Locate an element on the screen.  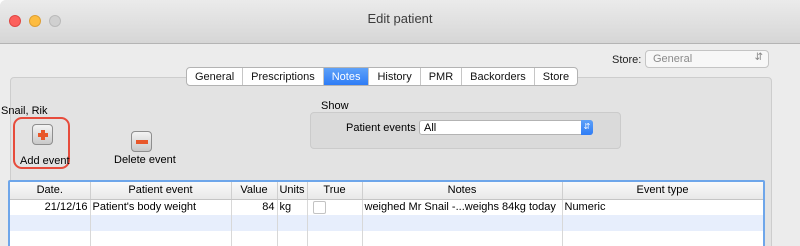
tab-prescriptions: Prescriptions is located at coordinates (283, 76).